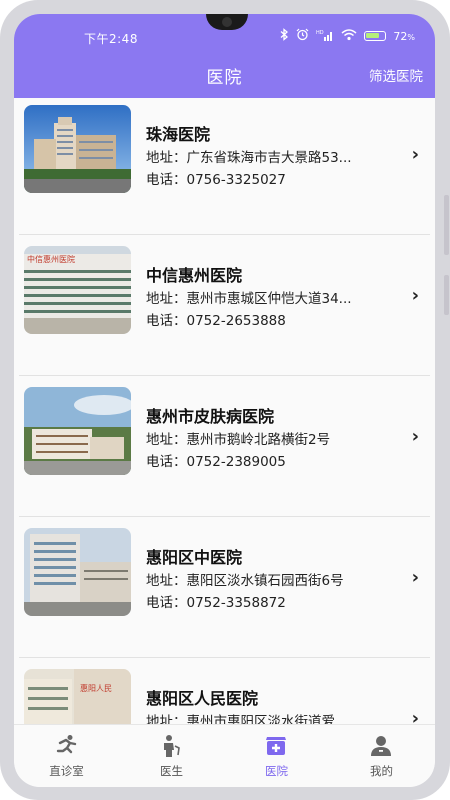  I want to click on hospital-card: 惠阳人民 惠阳区人民医院 地址：惠州市惠阳区淡水街道爱... ›, so click(224, 693).